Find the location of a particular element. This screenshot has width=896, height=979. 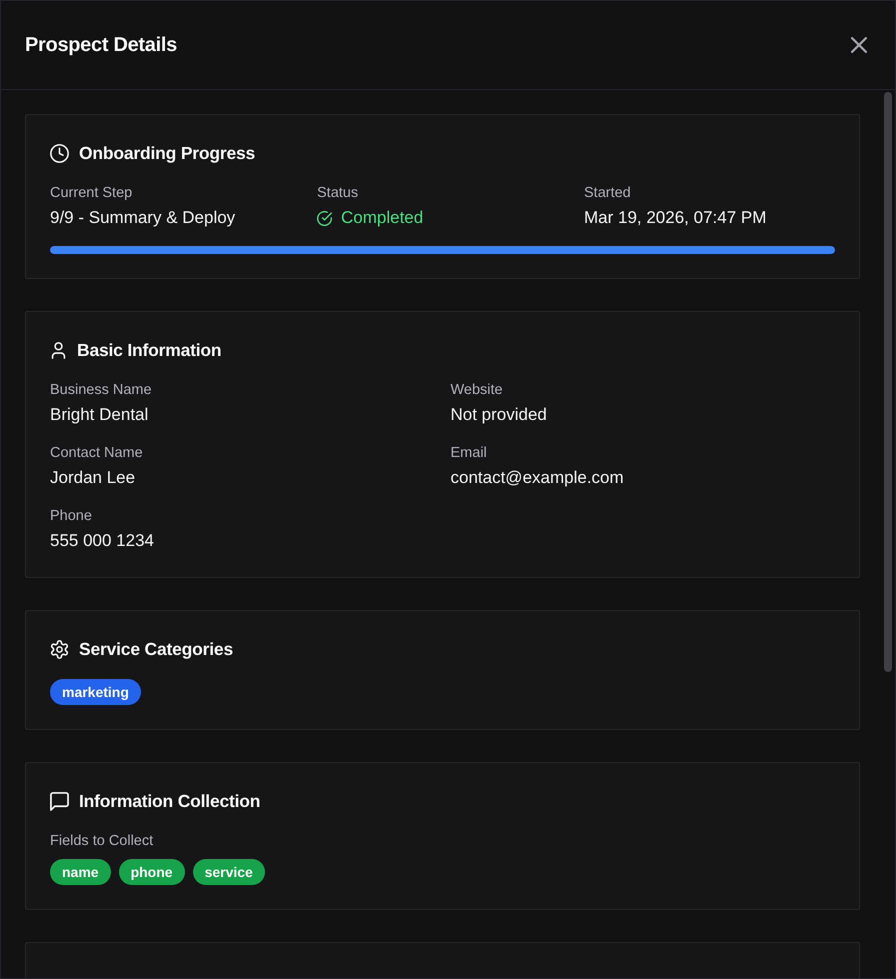

close-icon is located at coordinates (859, 45).